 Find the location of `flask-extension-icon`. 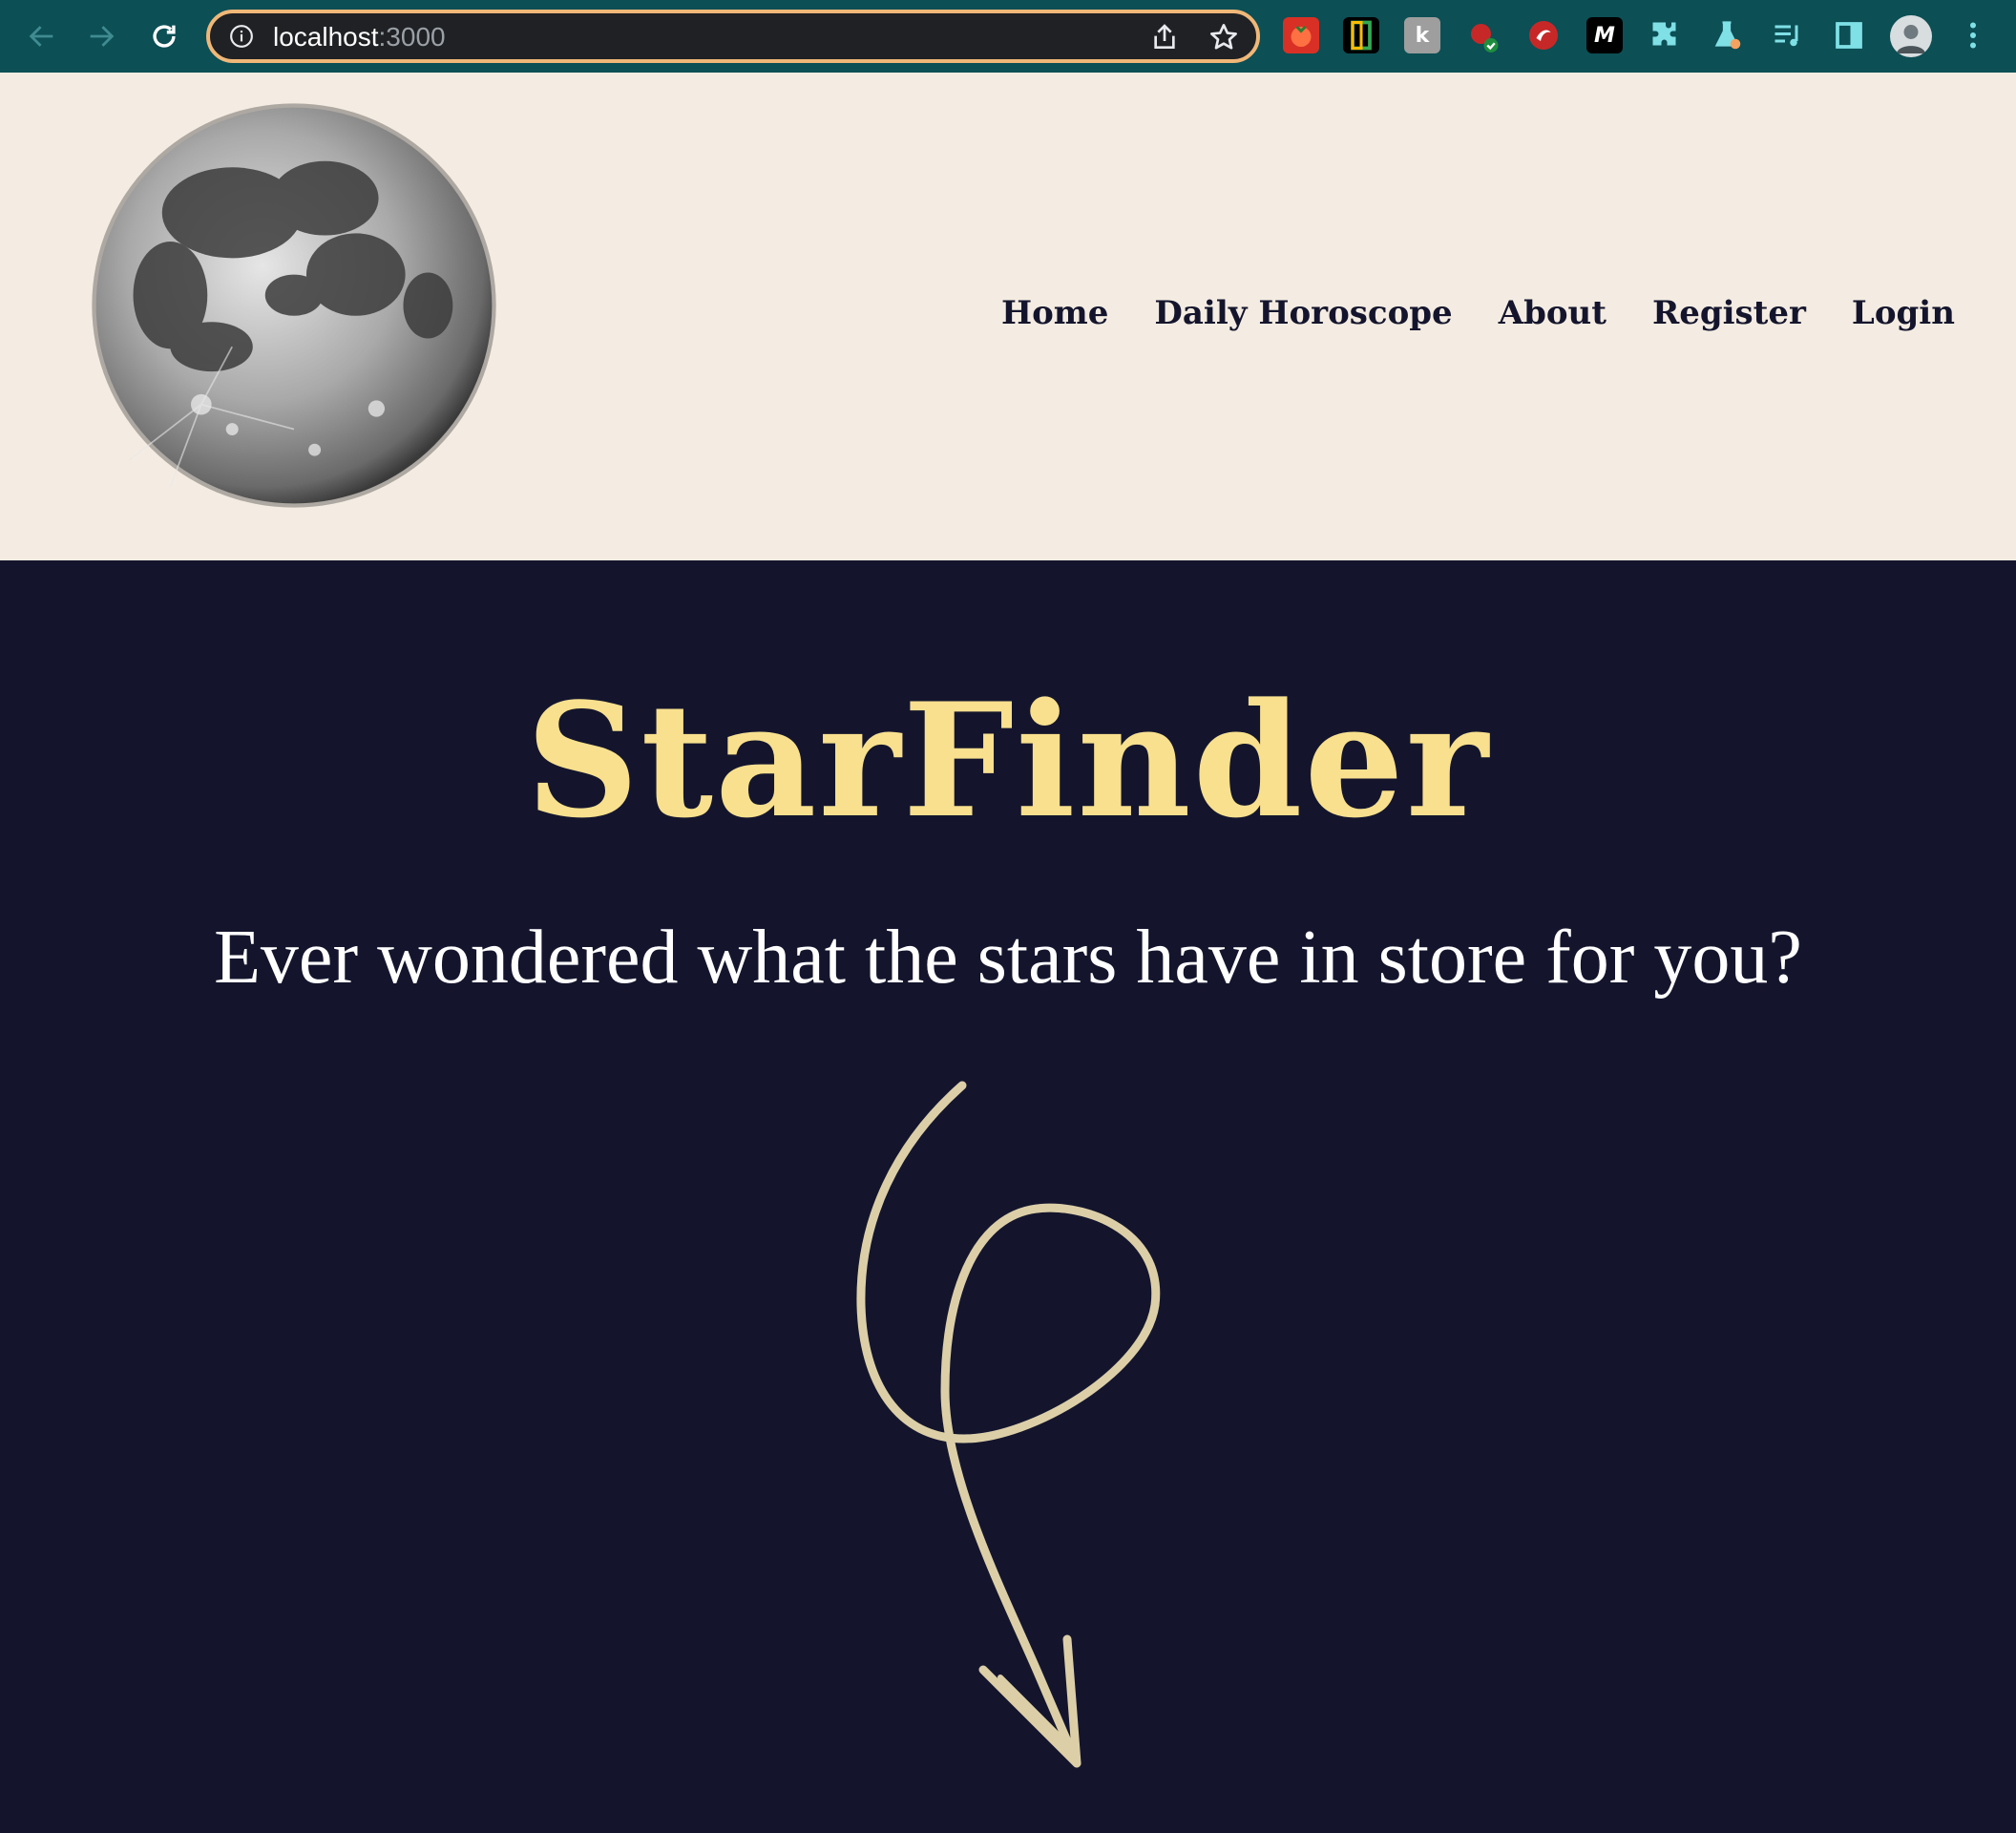

flask-extension-icon is located at coordinates (1727, 35).